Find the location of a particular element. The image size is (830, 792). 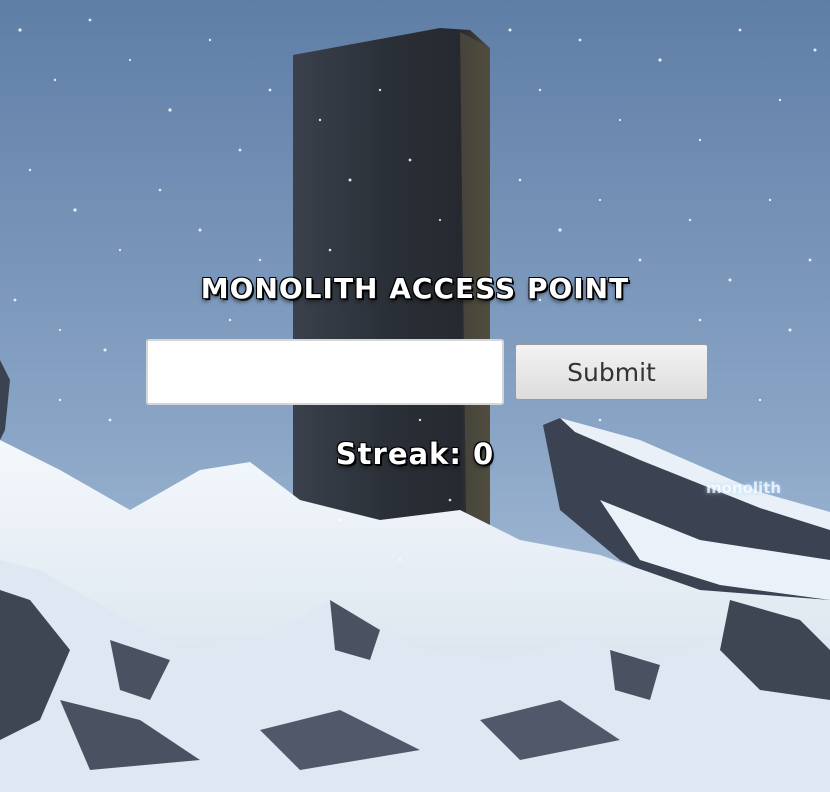

watermark-logo: monolith is located at coordinates (744, 488).